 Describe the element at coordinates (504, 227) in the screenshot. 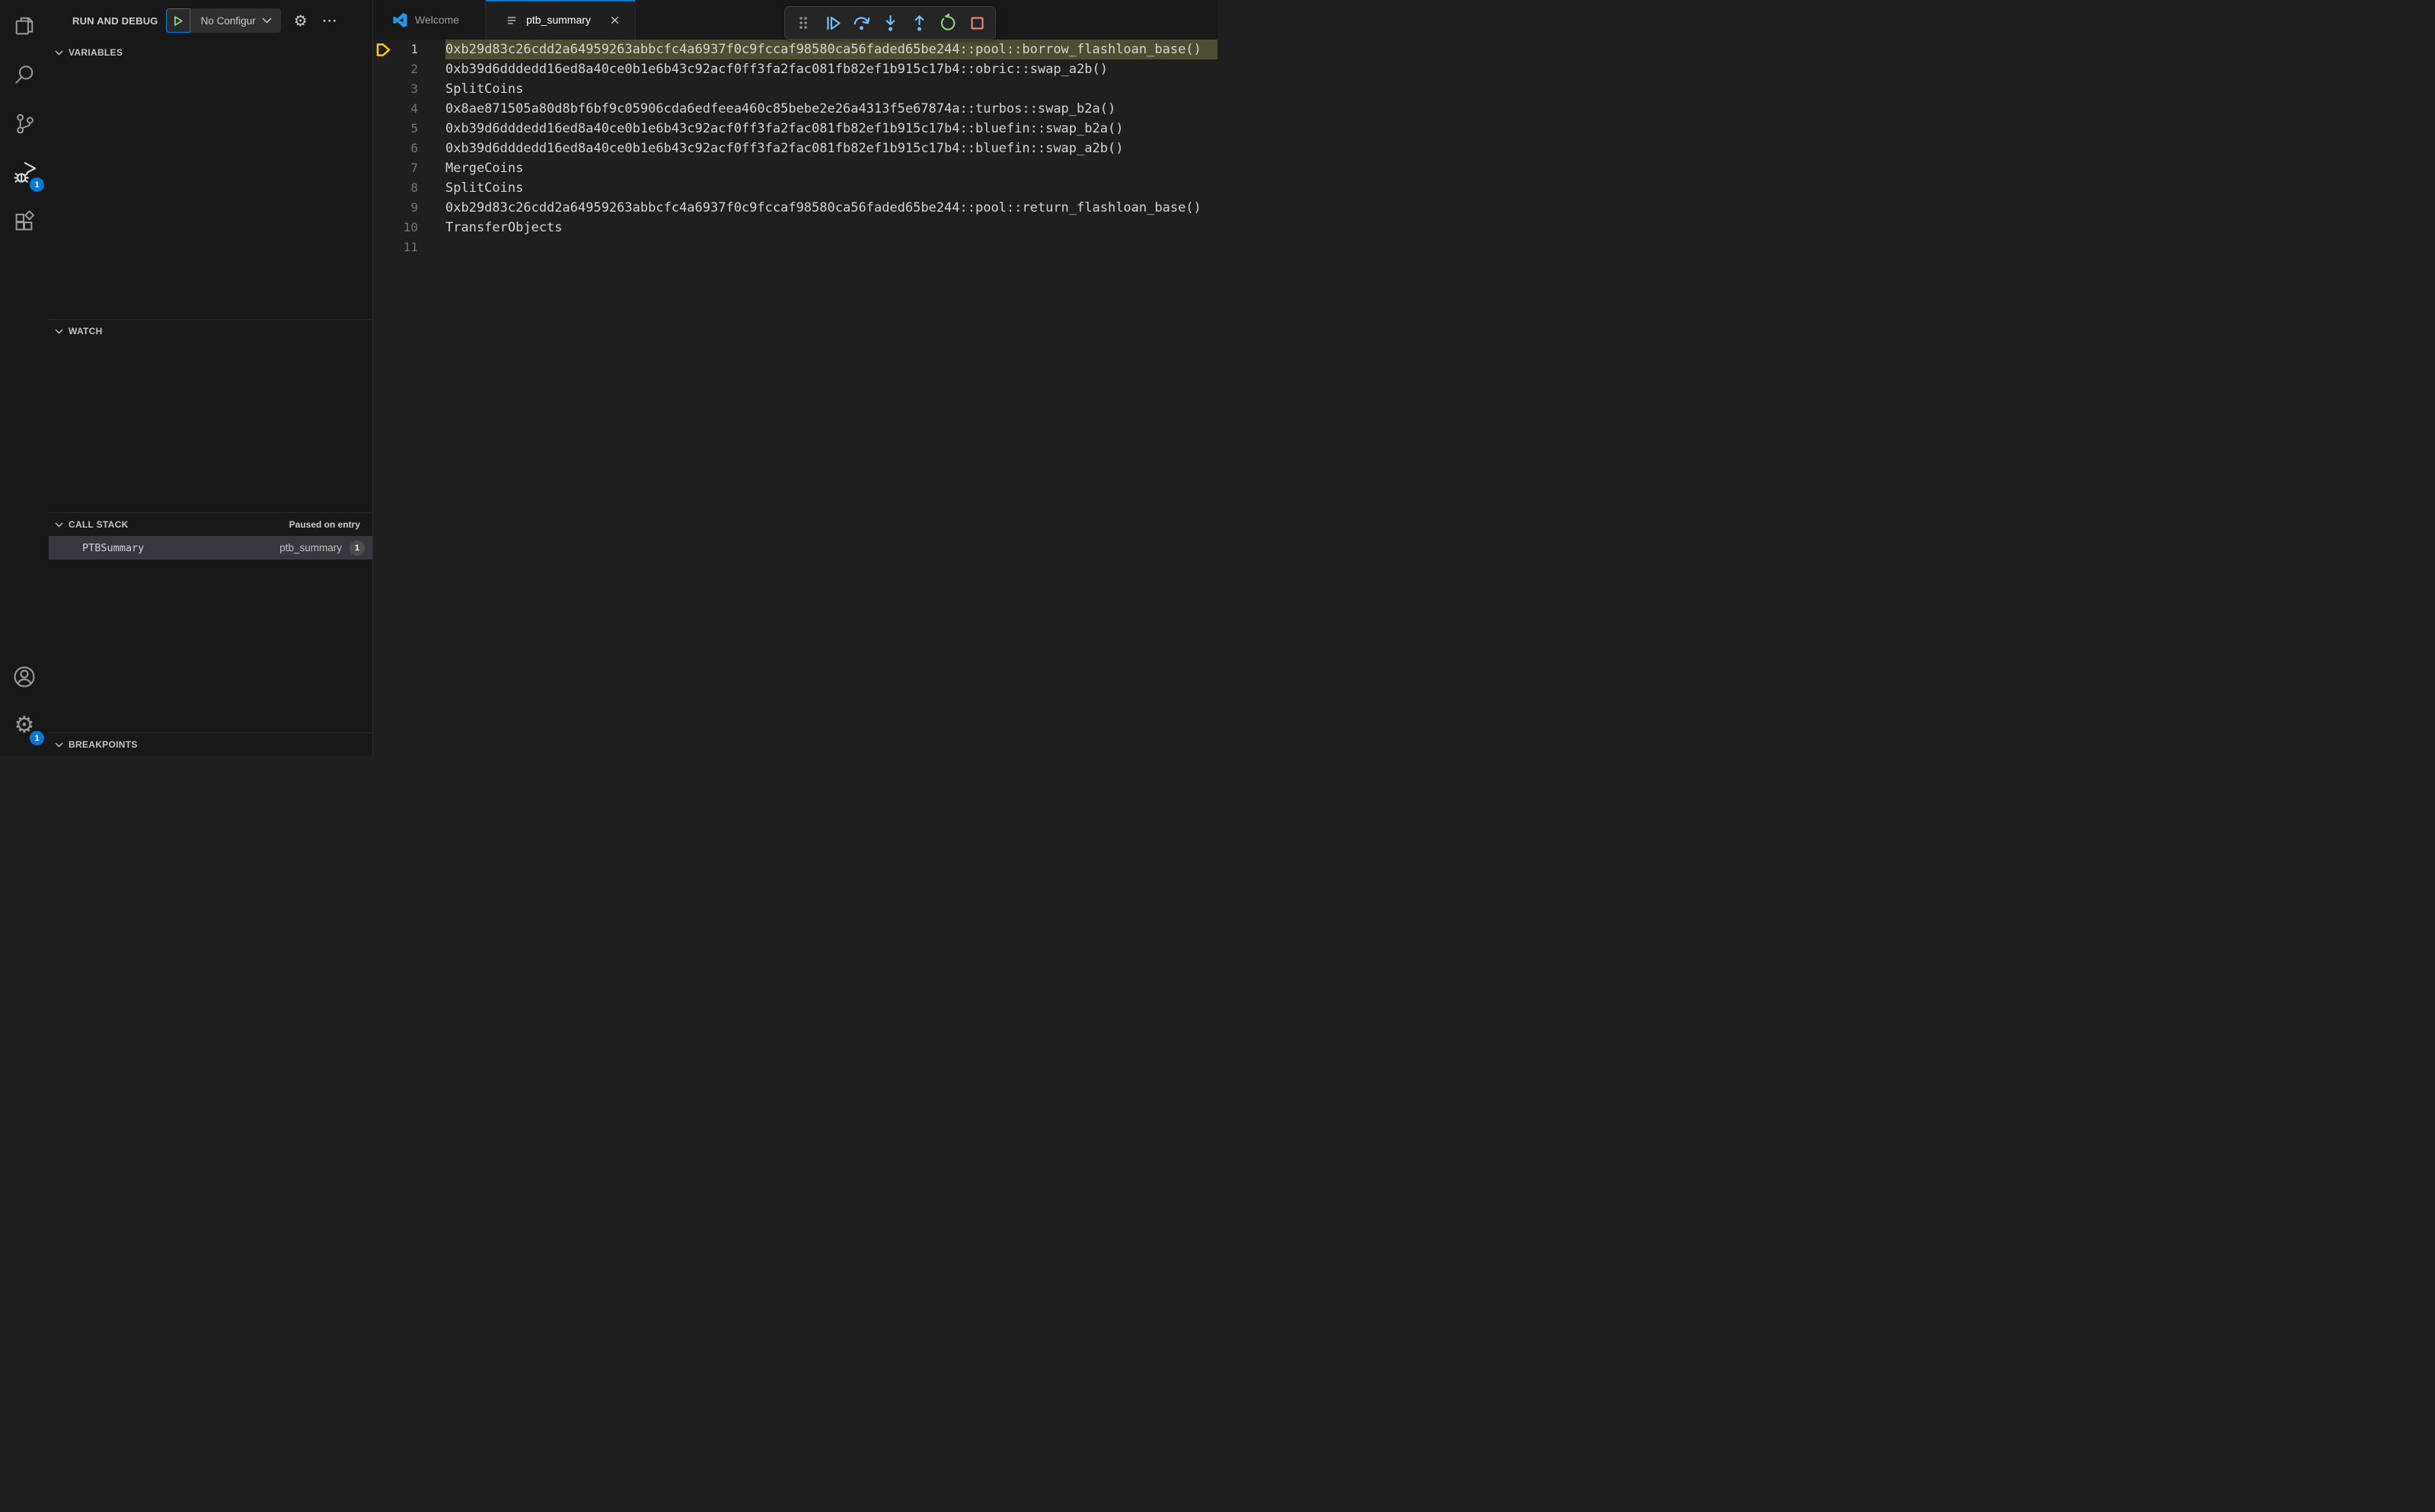

I see `line-text: TransferObjects` at that location.